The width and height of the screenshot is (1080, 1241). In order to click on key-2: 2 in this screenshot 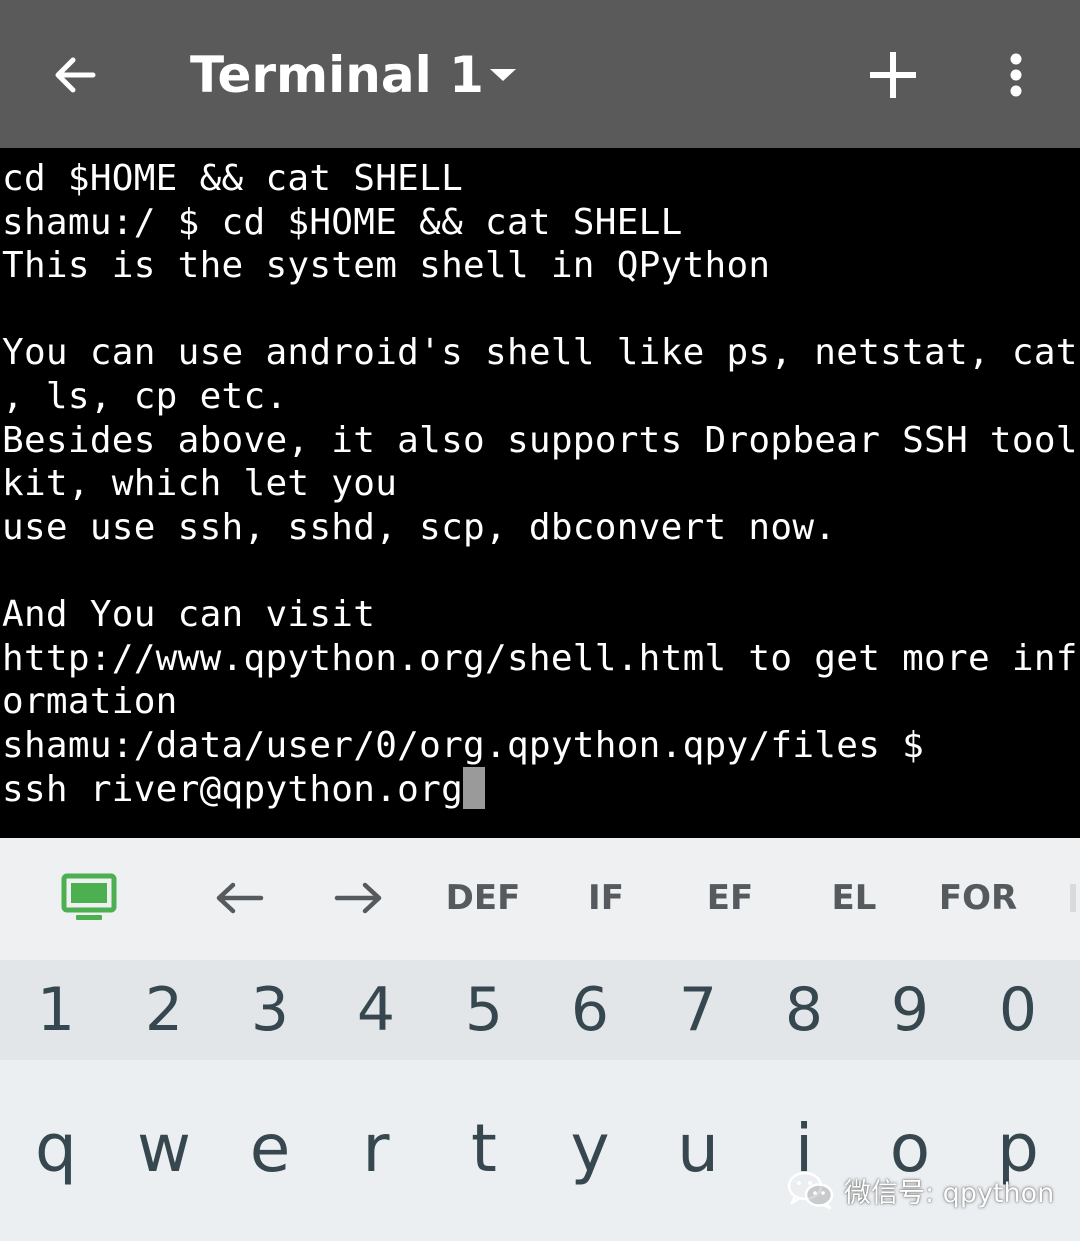, I will do `click(164, 1010)`.